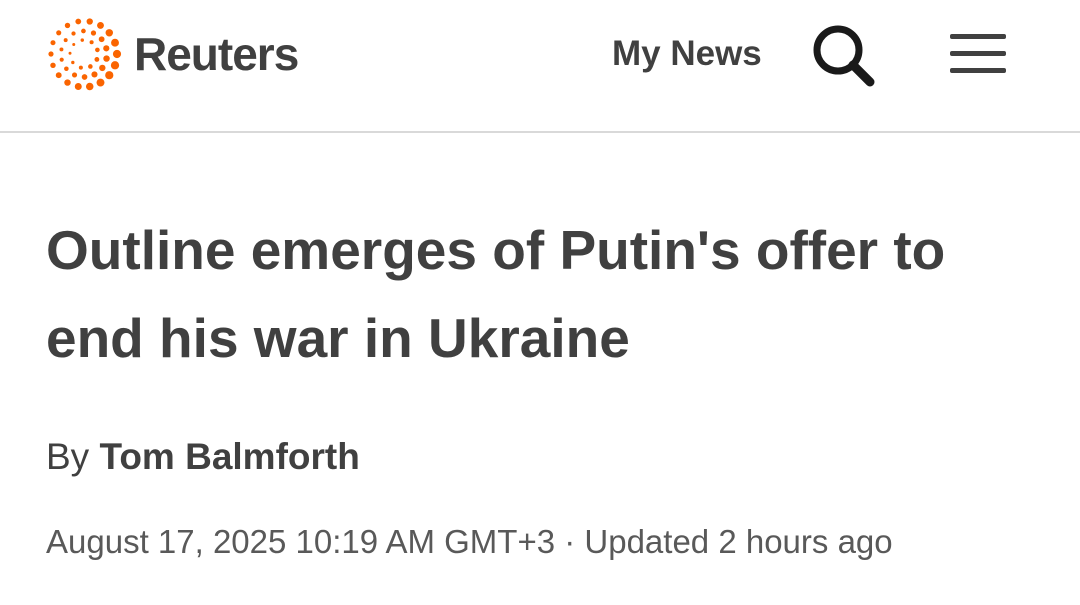  I want to click on logo-text: Reuters, so click(216, 54).